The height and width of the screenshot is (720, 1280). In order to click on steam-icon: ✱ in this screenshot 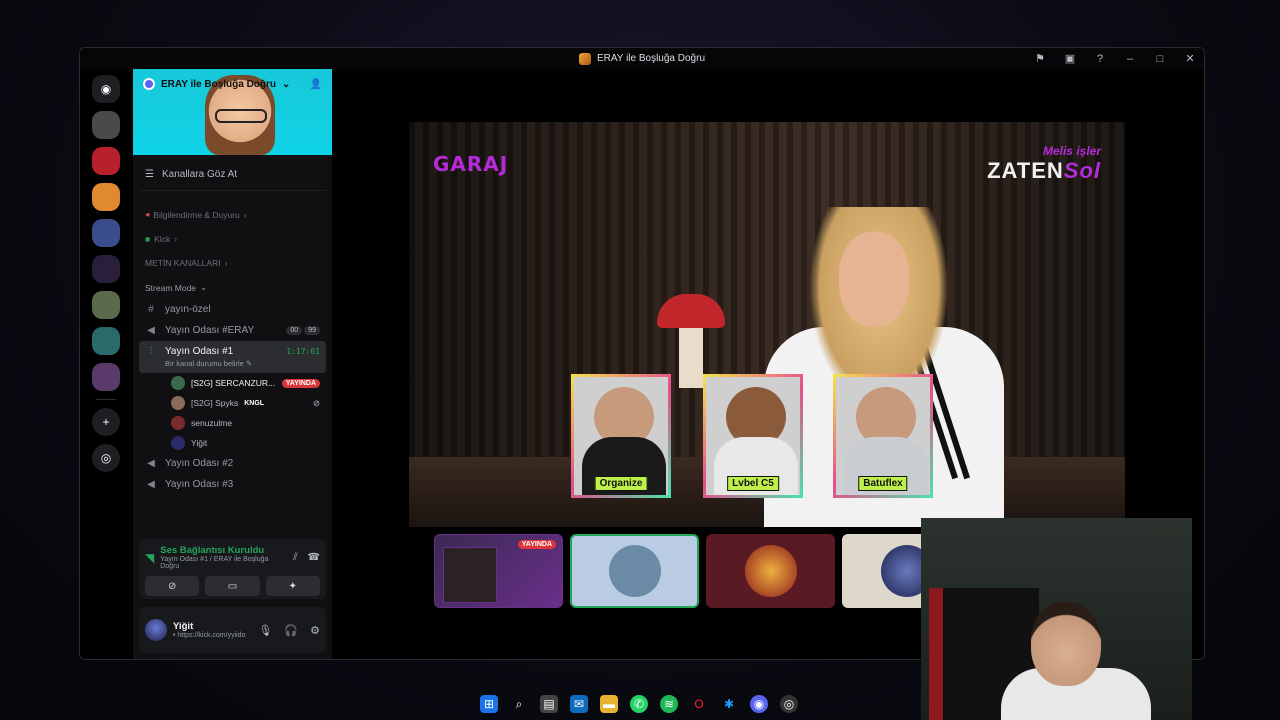, I will do `click(729, 704)`.